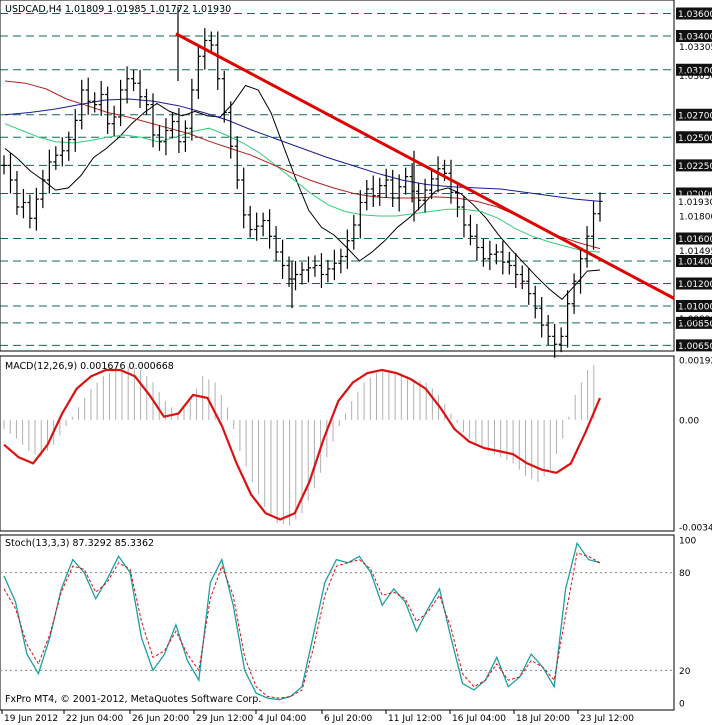  I want to click on level-label: 1.01000, so click(695, 308).